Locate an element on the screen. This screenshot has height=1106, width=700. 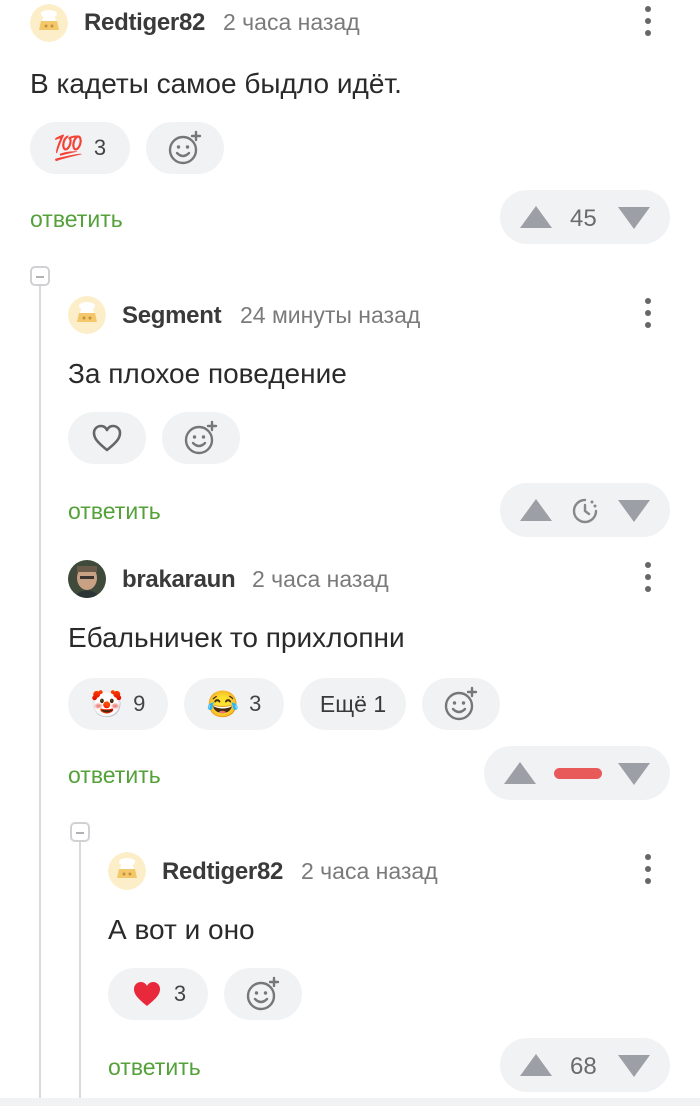
reaction-pill: 3 is located at coordinates (158, 994).